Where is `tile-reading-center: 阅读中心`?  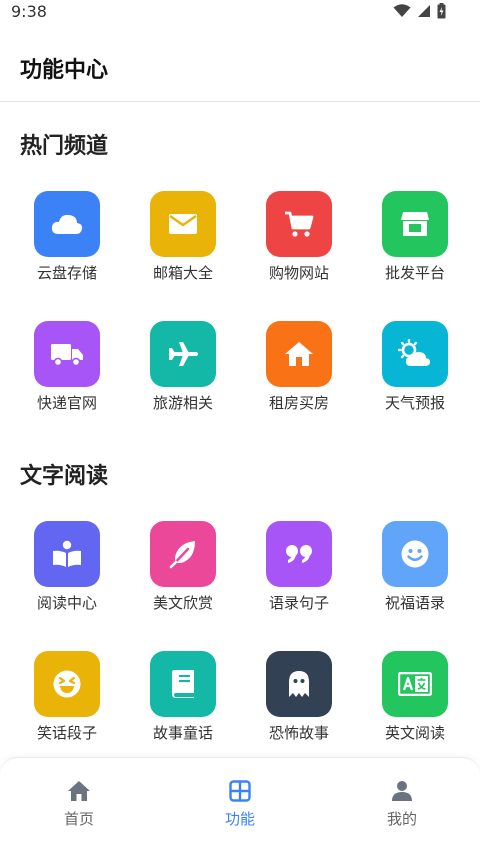
tile-reading-center: 阅读中心 is located at coordinates (68, 571).